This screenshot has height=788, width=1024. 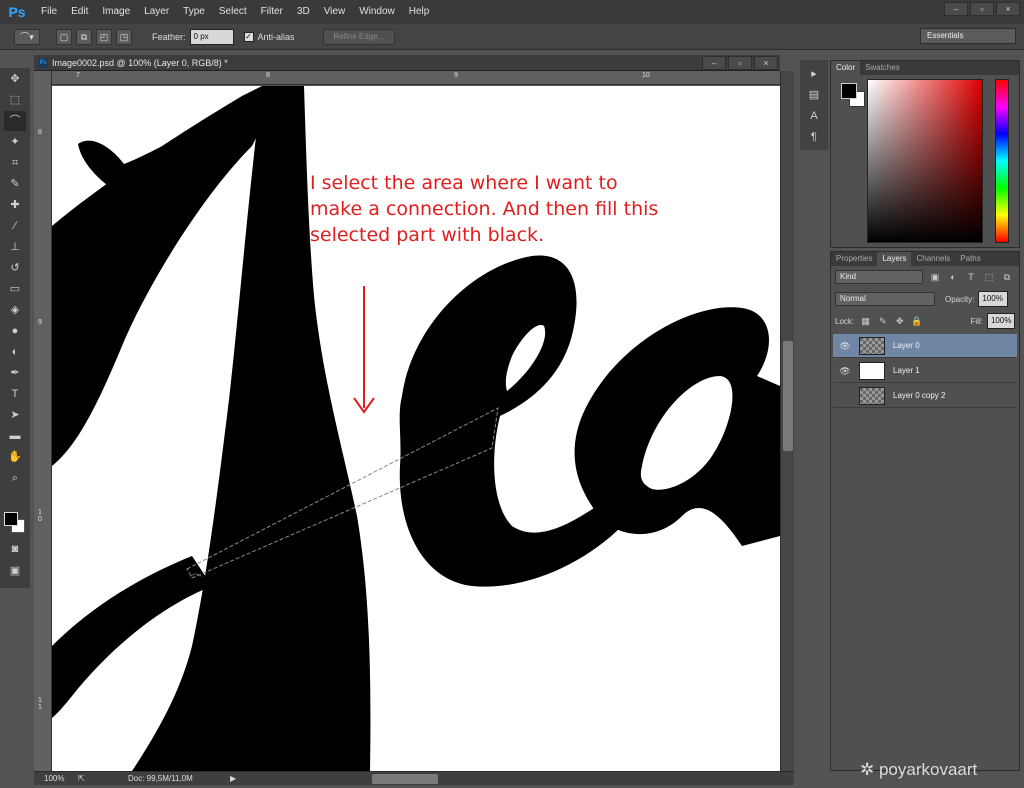 What do you see at coordinates (885, 299) in the screenshot?
I see `blend-mode-select: Normal` at bounding box center [885, 299].